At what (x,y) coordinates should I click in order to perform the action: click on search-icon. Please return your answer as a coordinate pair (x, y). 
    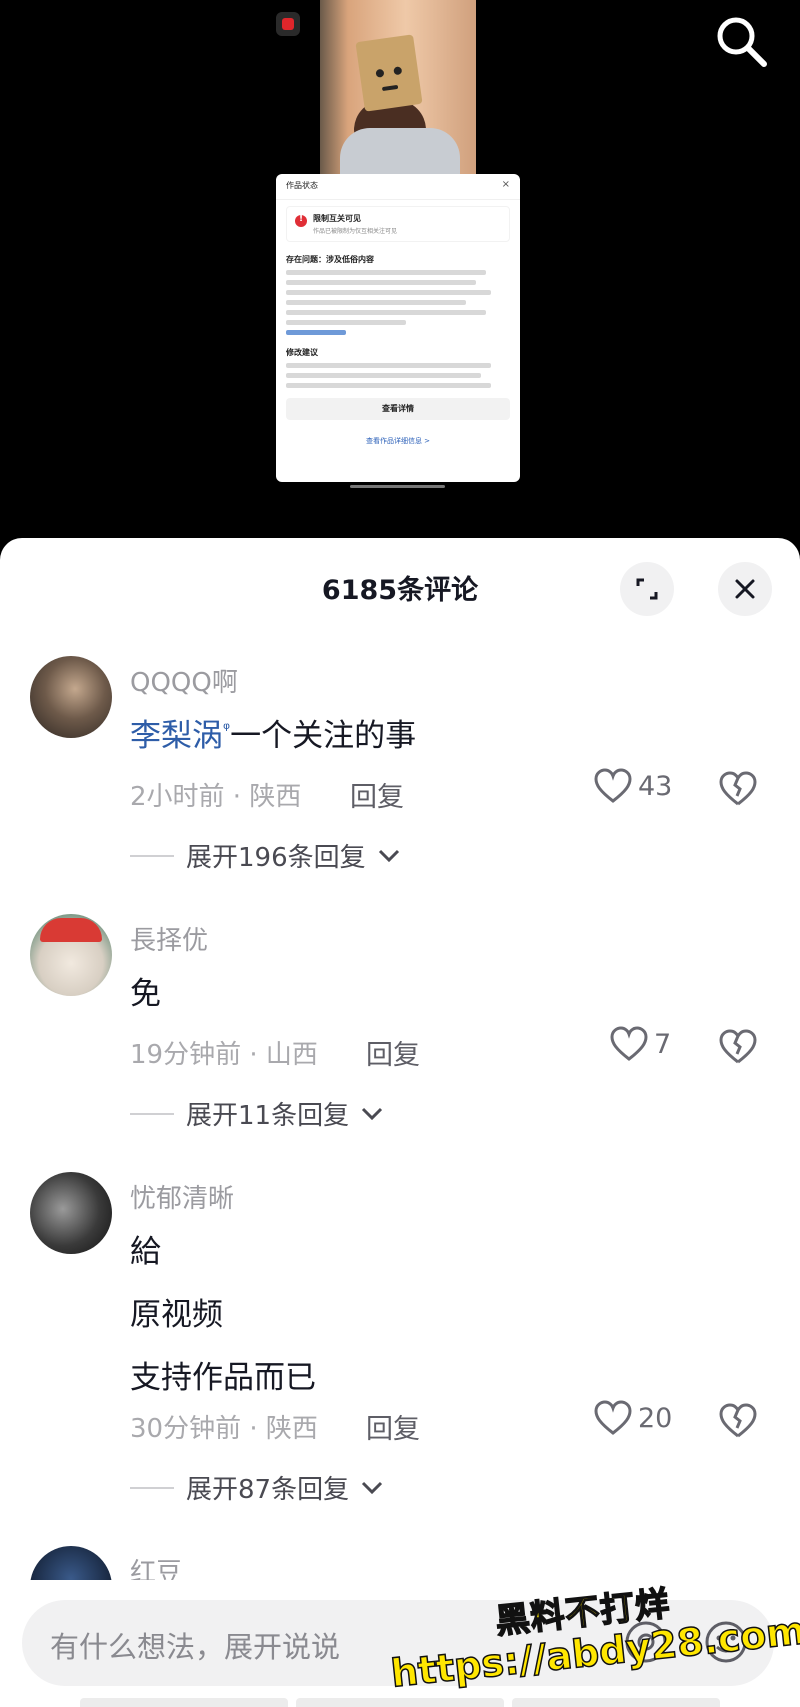
    Looking at the image, I should click on (741, 41).